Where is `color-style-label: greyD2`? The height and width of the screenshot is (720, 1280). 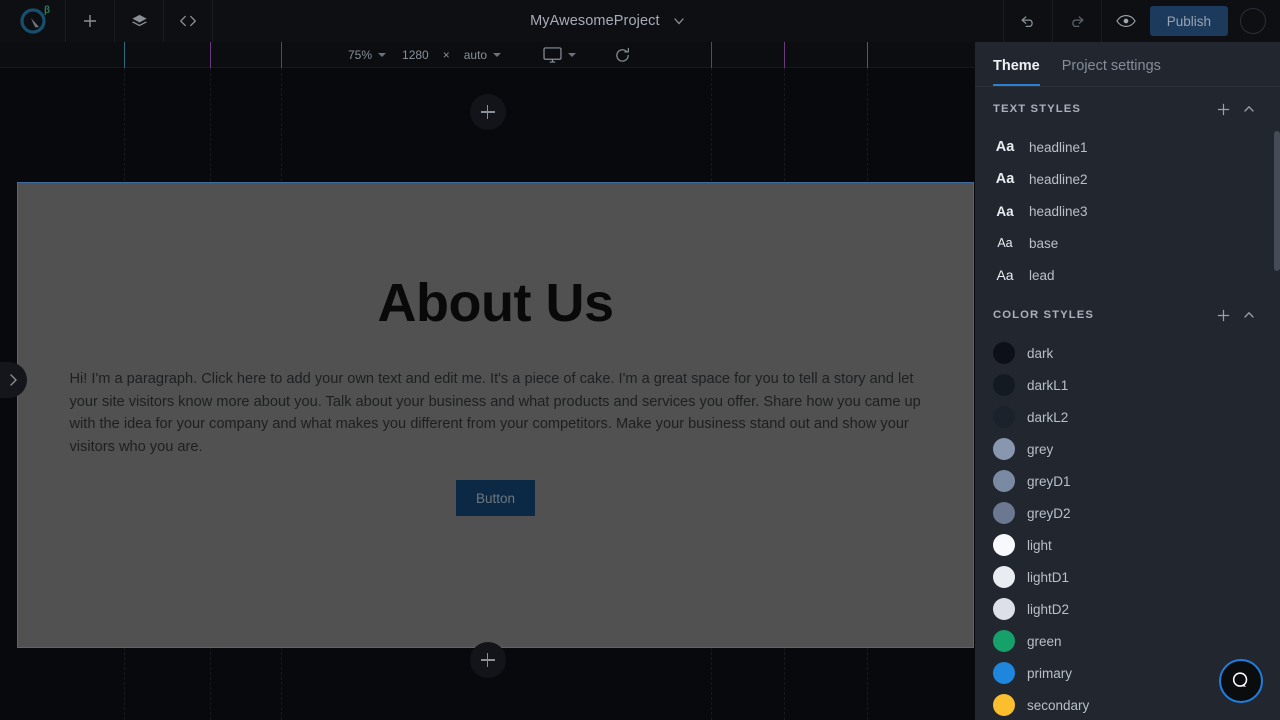
color-style-label: greyD2 is located at coordinates (1049, 513).